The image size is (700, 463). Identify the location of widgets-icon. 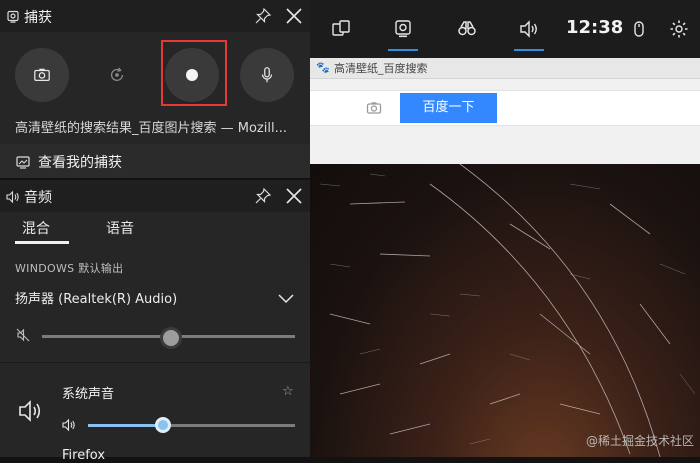
(341, 29).